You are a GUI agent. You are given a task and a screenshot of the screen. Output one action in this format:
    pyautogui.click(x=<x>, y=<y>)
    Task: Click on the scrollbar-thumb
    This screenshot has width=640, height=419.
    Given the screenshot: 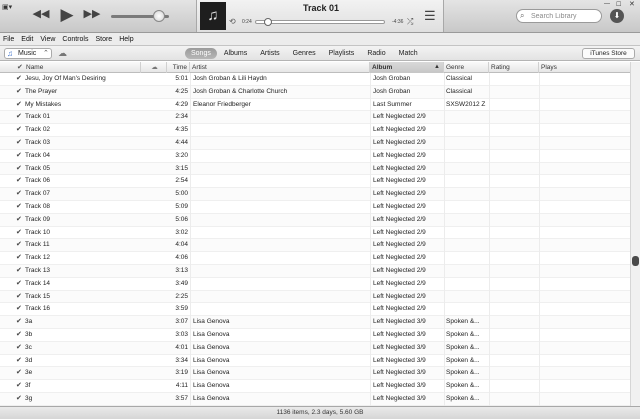 What is the action you would take?
    pyautogui.click(x=635, y=260)
    